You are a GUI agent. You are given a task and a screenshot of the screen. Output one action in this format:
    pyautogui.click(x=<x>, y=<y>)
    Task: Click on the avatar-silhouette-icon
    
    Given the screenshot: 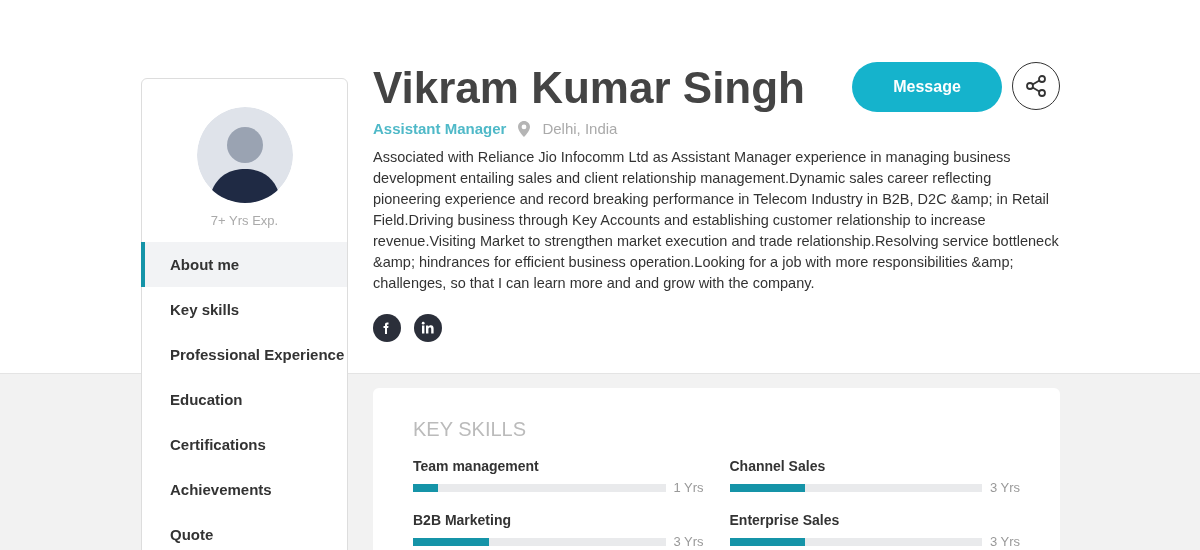 What is the action you would take?
    pyautogui.click(x=244, y=155)
    